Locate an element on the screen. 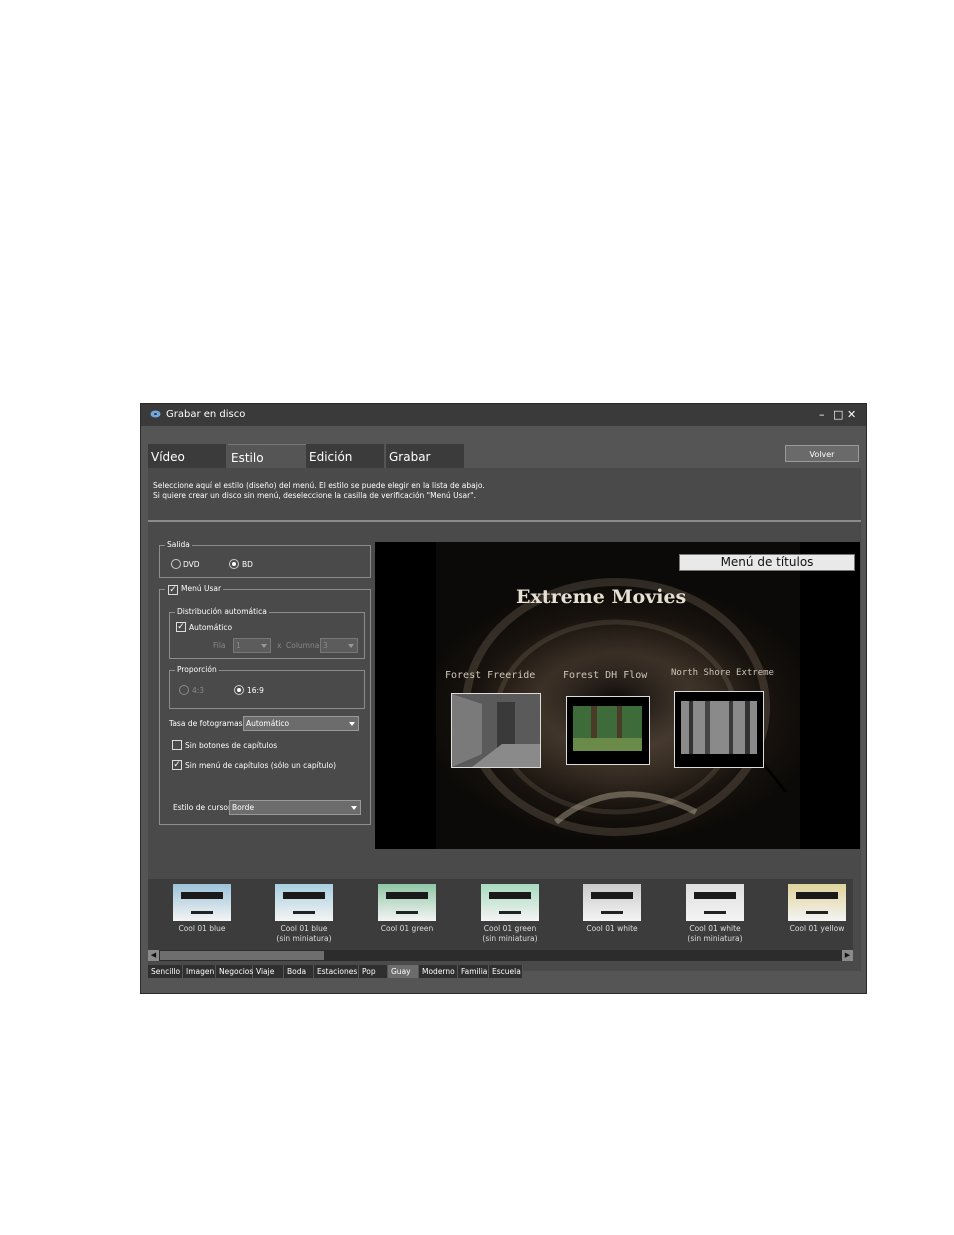  horizontal-scrollbar: ◀ ▶ is located at coordinates (500, 955).